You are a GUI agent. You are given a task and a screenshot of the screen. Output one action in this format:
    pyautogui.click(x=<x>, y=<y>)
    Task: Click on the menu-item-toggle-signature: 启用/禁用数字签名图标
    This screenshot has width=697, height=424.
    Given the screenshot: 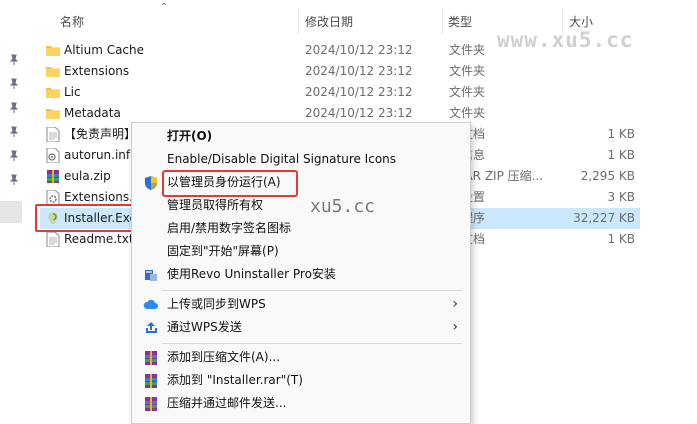 What is the action you would take?
    pyautogui.click(x=301, y=228)
    